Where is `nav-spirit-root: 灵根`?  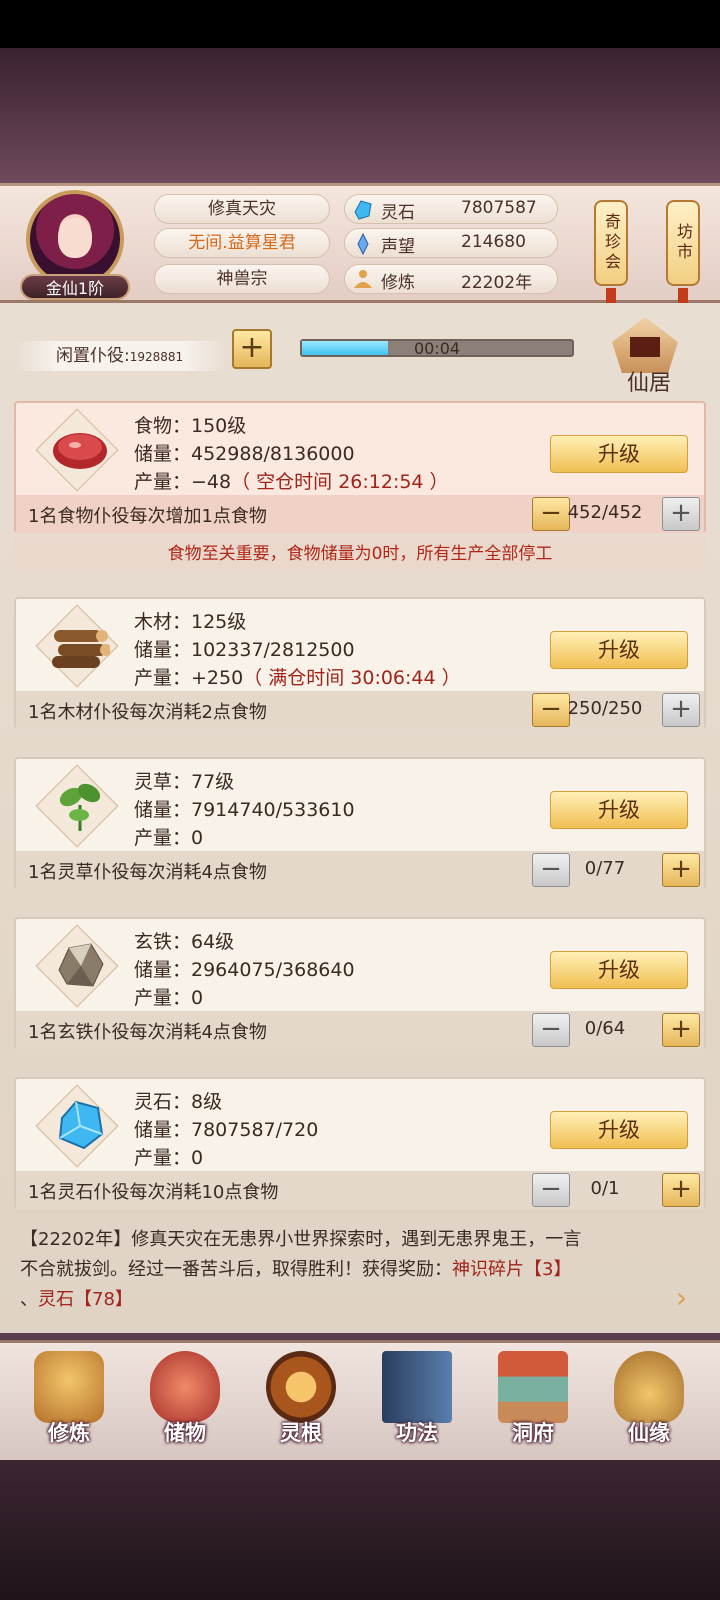
nav-spirit-root: 灵根 is located at coordinates (301, 1405).